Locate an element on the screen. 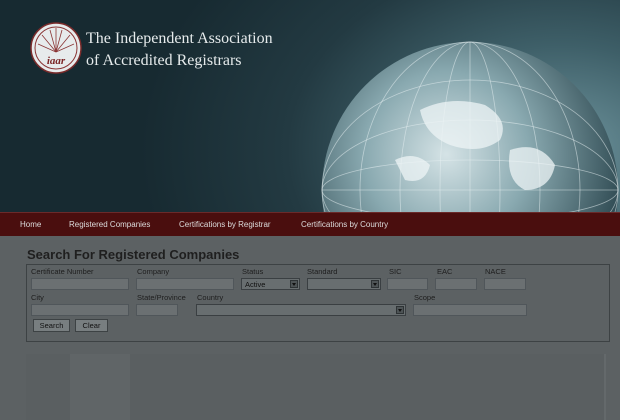  status-label: Status is located at coordinates (253, 271).